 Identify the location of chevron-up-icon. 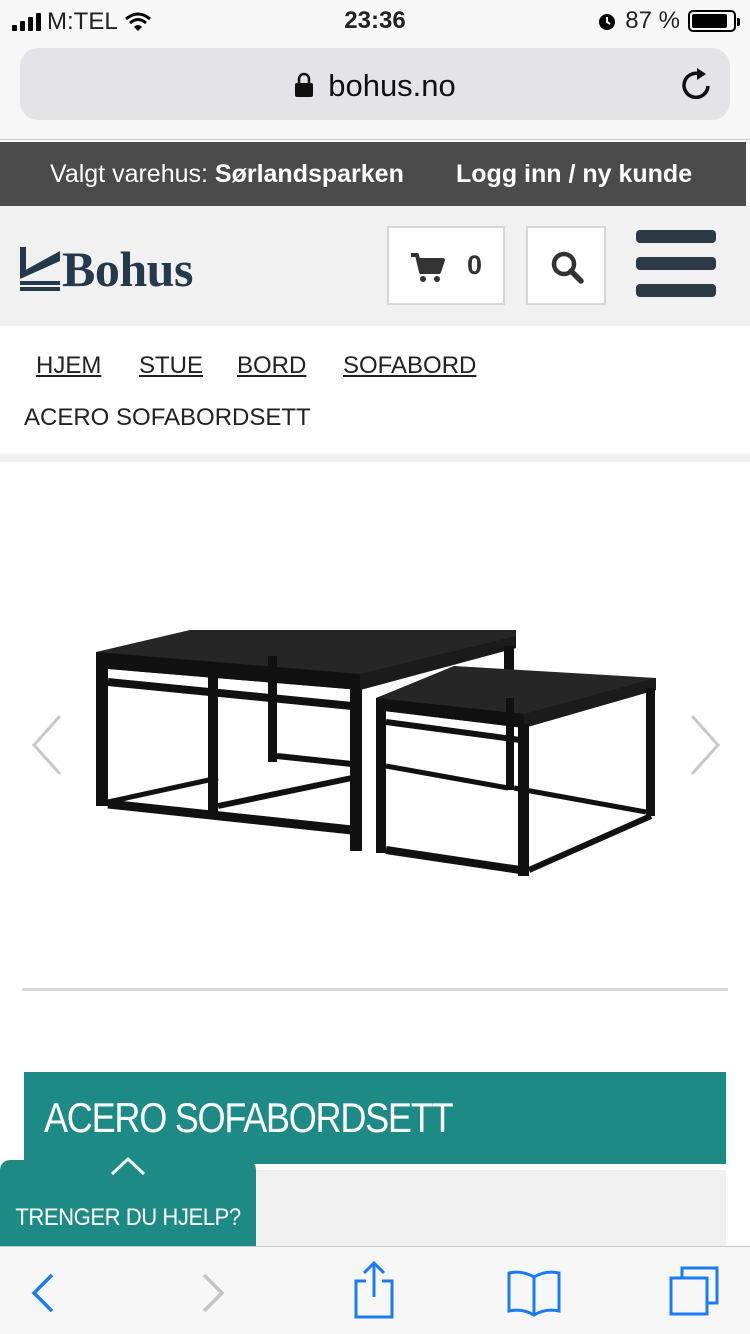
(128, 1166).